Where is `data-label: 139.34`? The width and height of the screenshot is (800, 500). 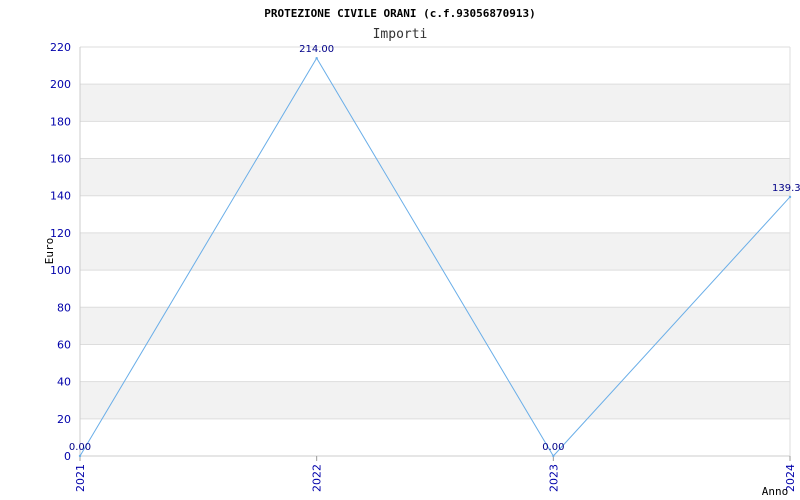
data-label: 139.34 is located at coordinates (786, 188).